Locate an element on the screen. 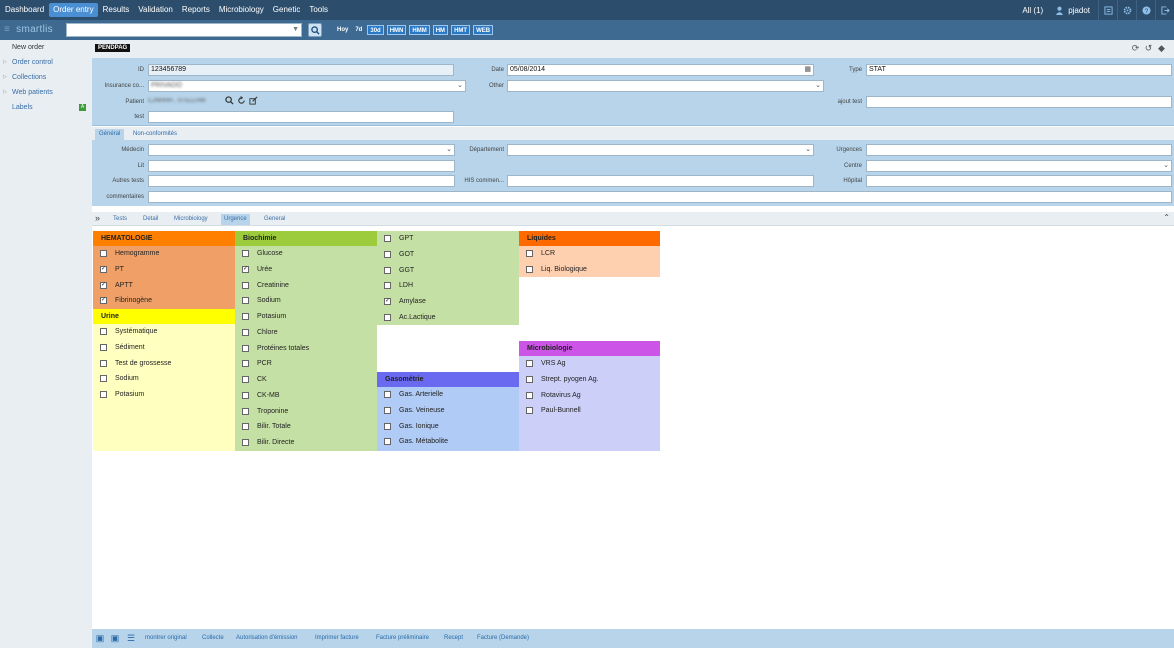 Image resolution: width=1174 pixels, height=648 pixels. urgences-field is located at coordinates (1019, 150).